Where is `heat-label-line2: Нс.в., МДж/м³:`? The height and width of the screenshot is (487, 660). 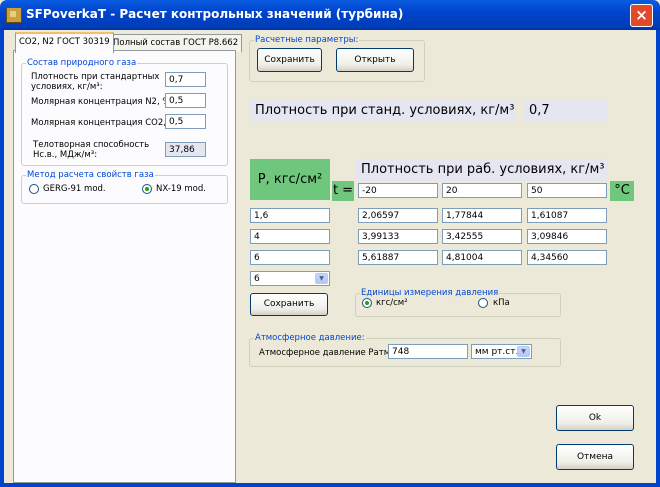
heat-label-line2: Нс.в., МДж/м³: is located at coordinates (65, 155).